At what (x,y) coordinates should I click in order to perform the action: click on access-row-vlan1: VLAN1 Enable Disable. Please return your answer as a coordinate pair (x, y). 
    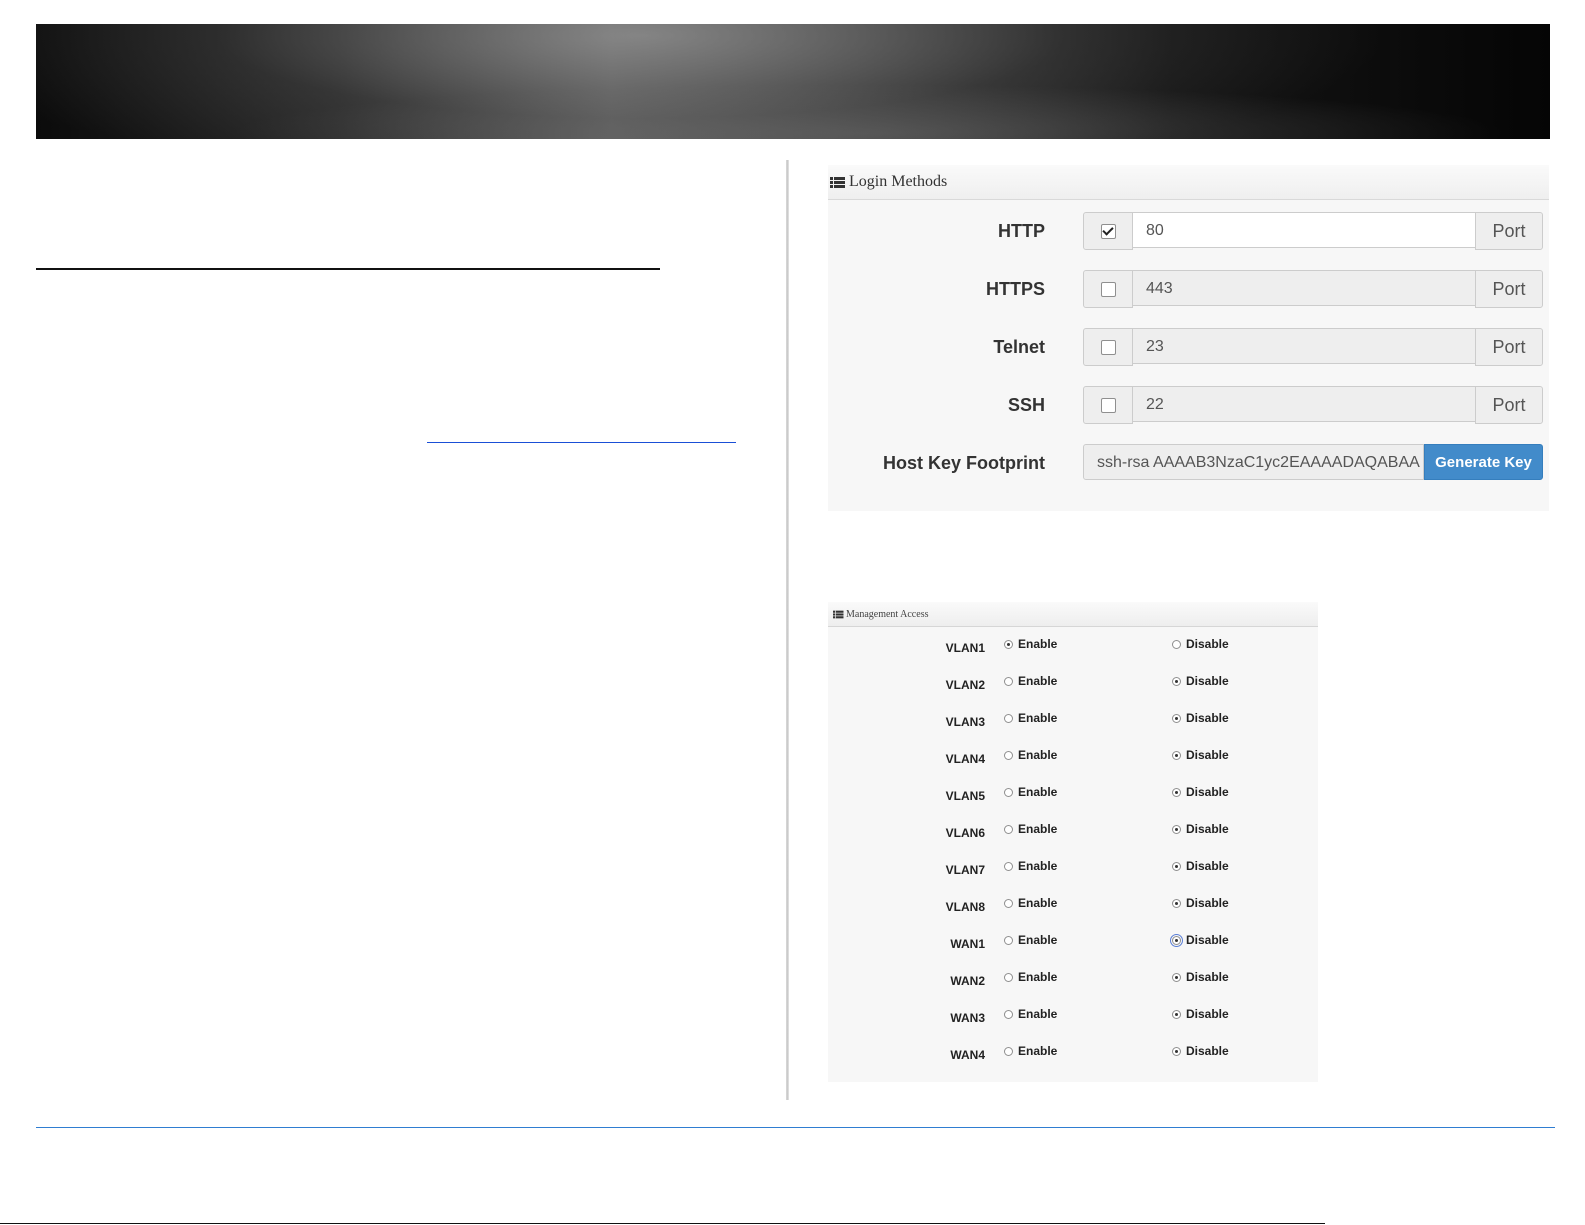
    Looking at the image, I should click on (1073, 646).